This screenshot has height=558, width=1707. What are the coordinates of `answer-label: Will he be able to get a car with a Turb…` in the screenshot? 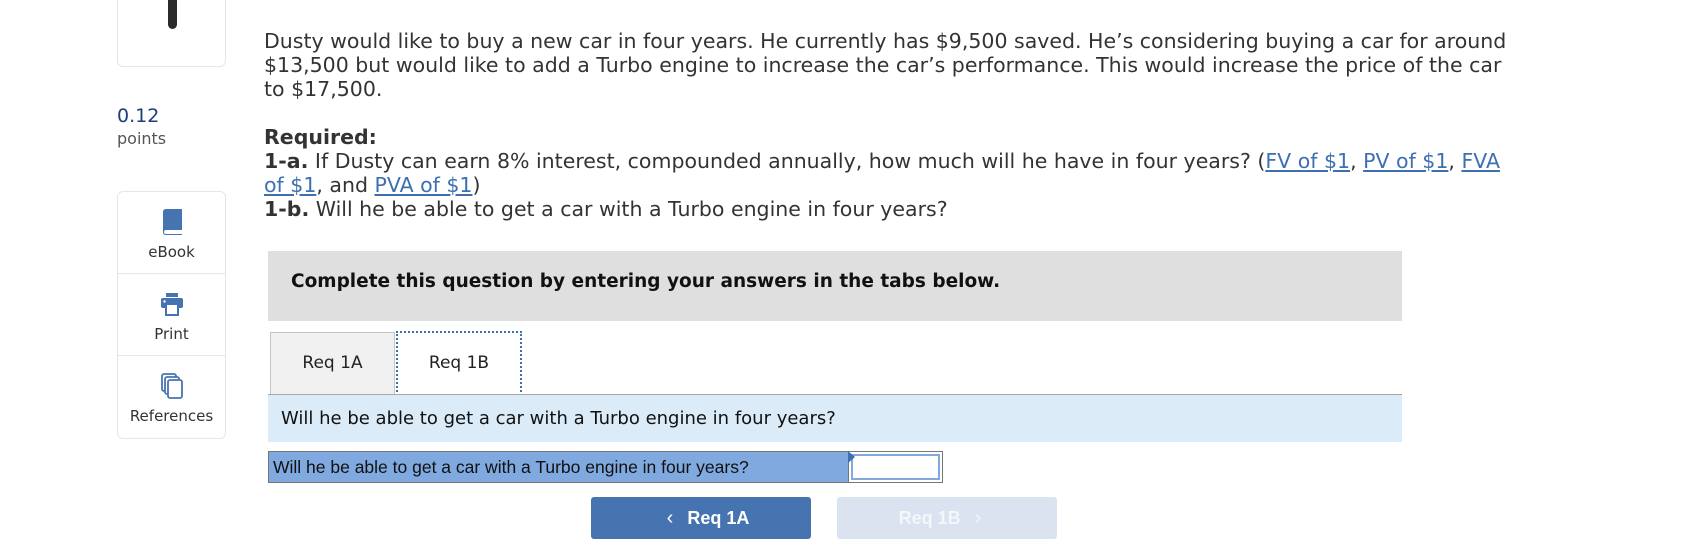 It's located at (558, 467).